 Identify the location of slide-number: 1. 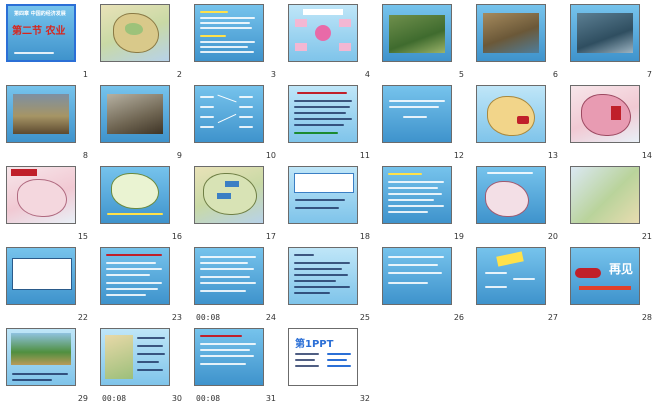
(85, 74).